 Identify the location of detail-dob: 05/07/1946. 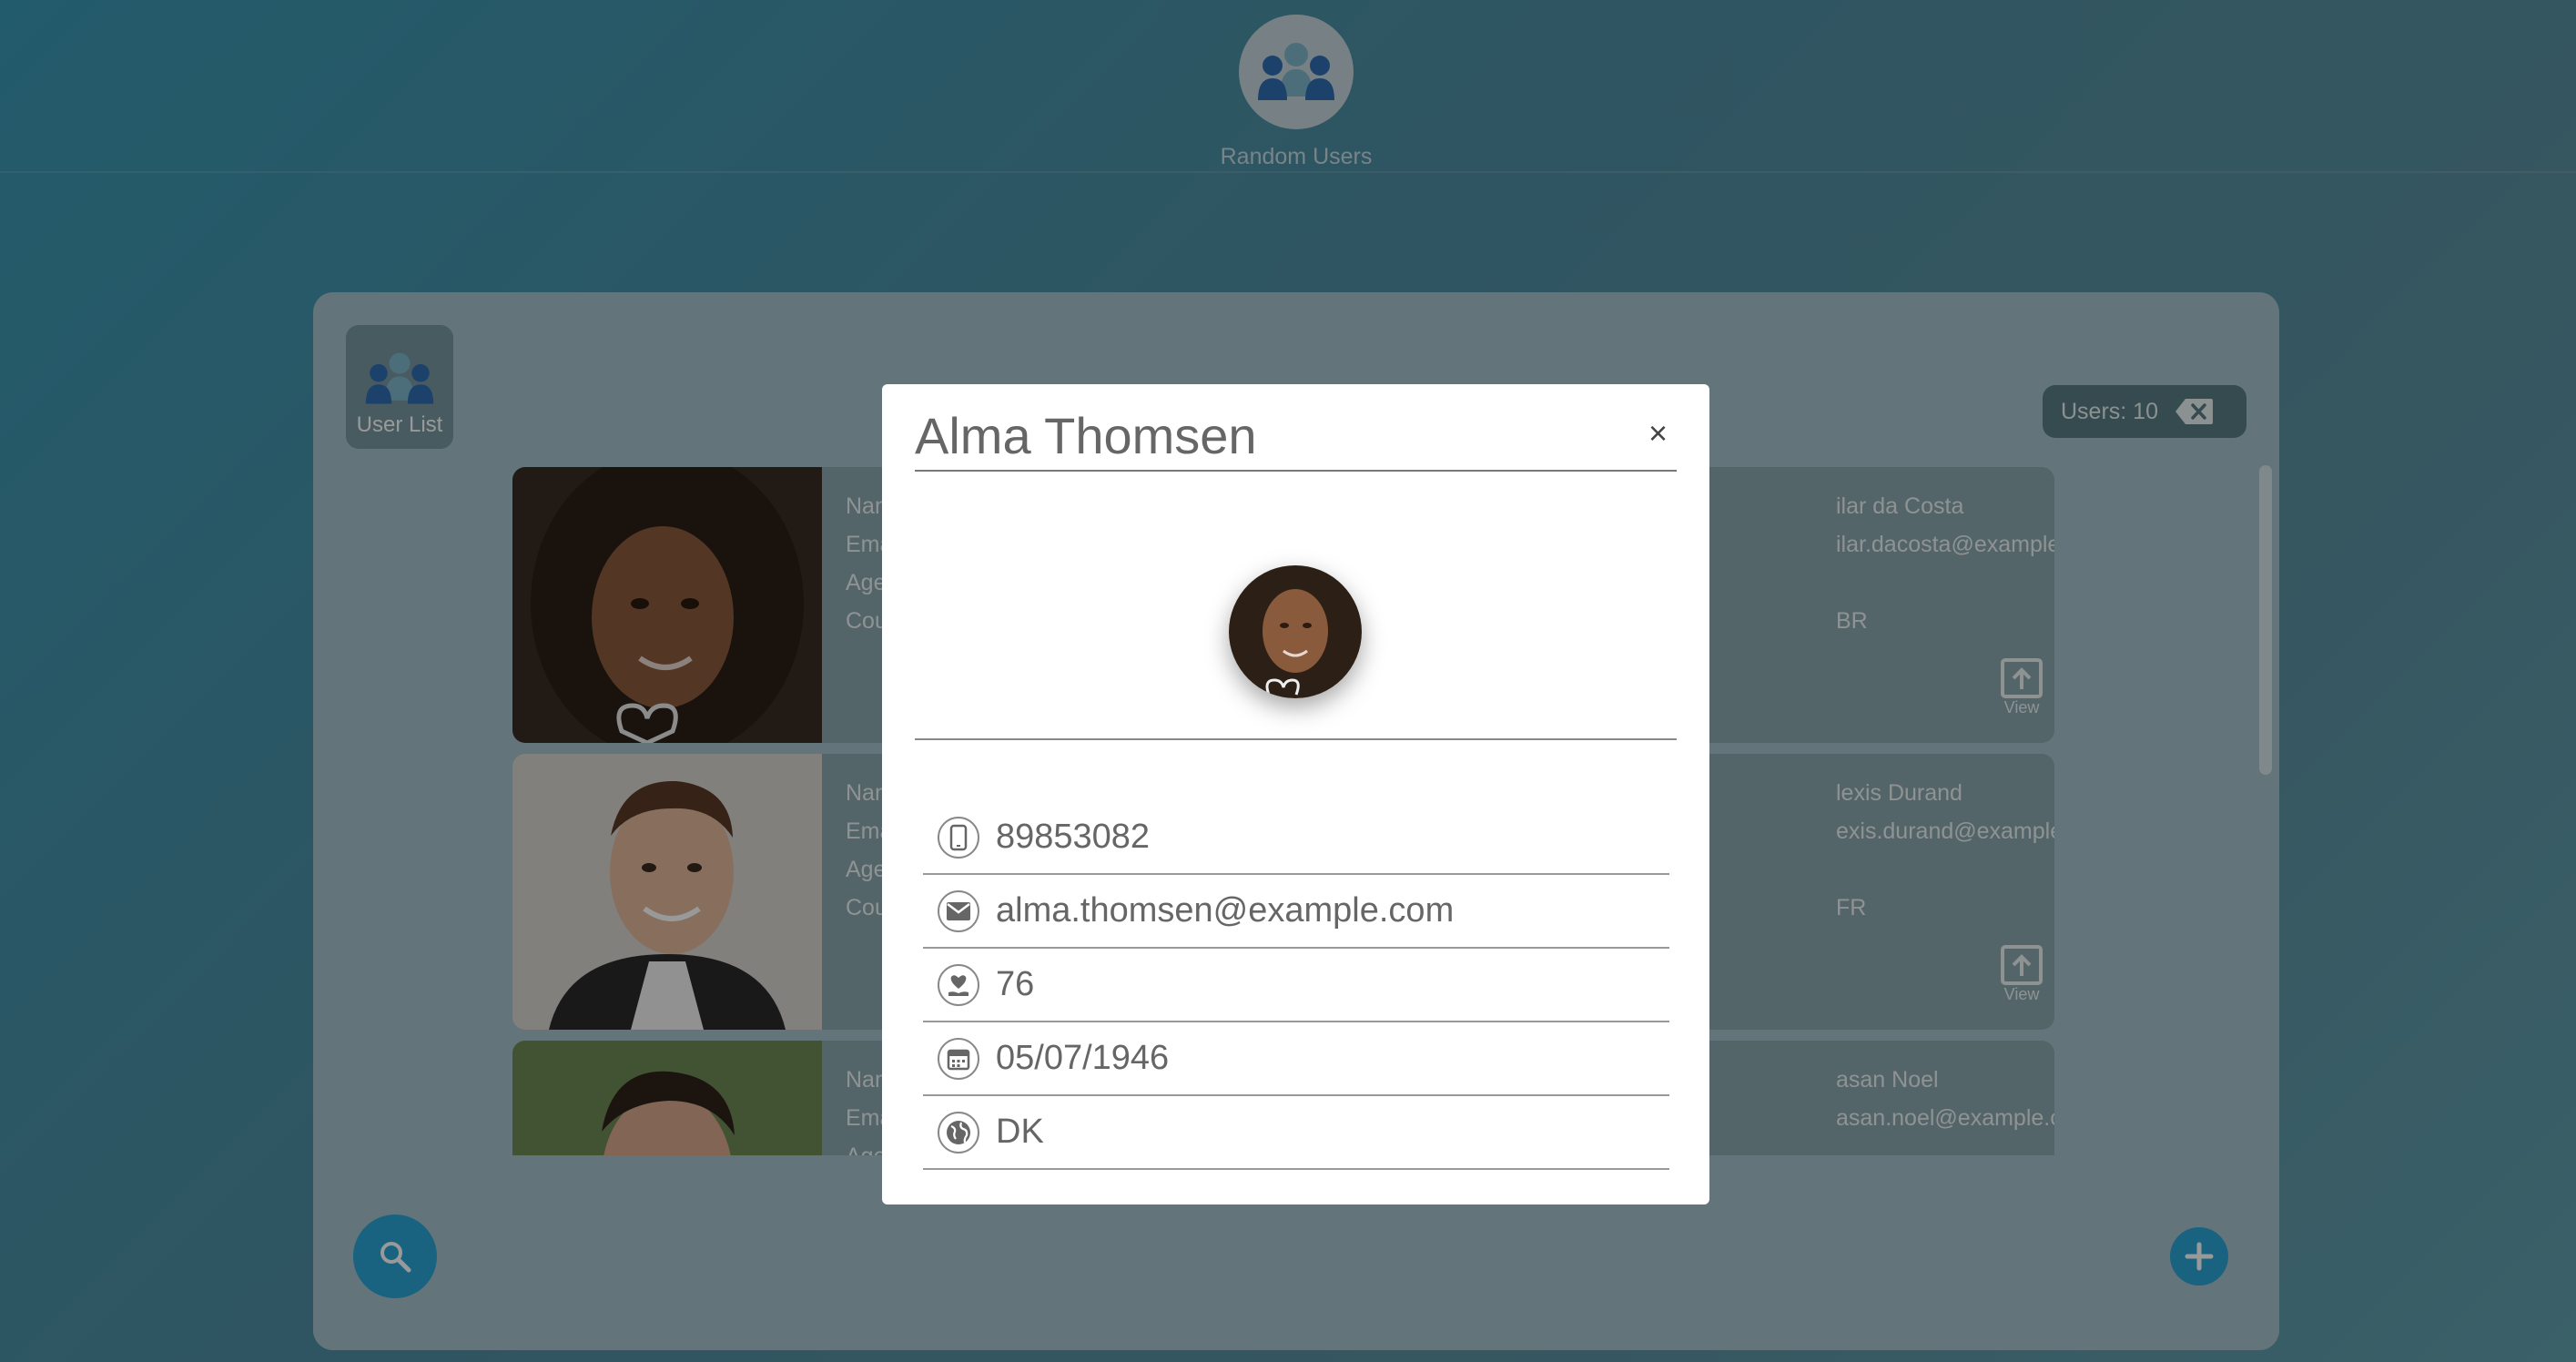
(1296, 1059).